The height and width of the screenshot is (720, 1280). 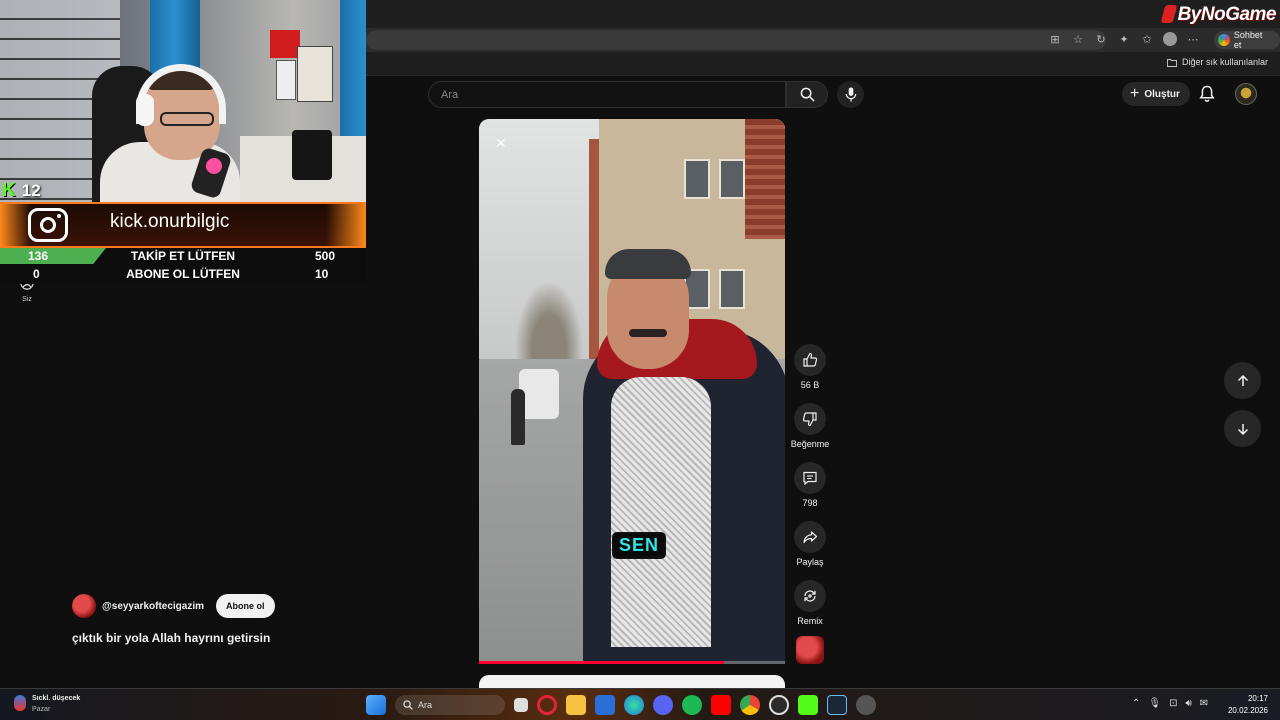 I want to click on browser-profile-avatar, so click(x=1170, y=39).